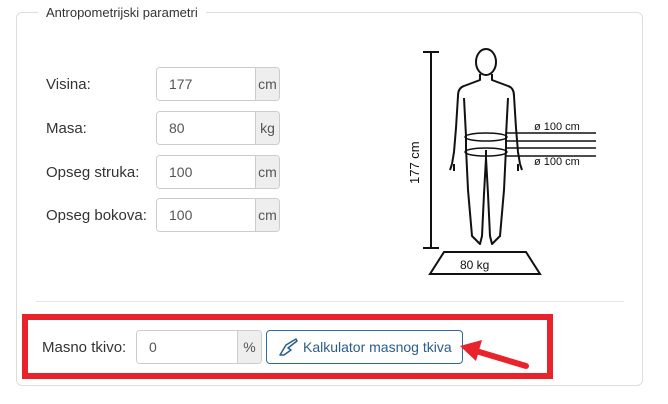 This screenshot has height=404, width=668. What do you see at coordinates (84, 347) in the screenshot?
I see `body-fat-label: Masno tkivo:` at bounding box center [84, 347].